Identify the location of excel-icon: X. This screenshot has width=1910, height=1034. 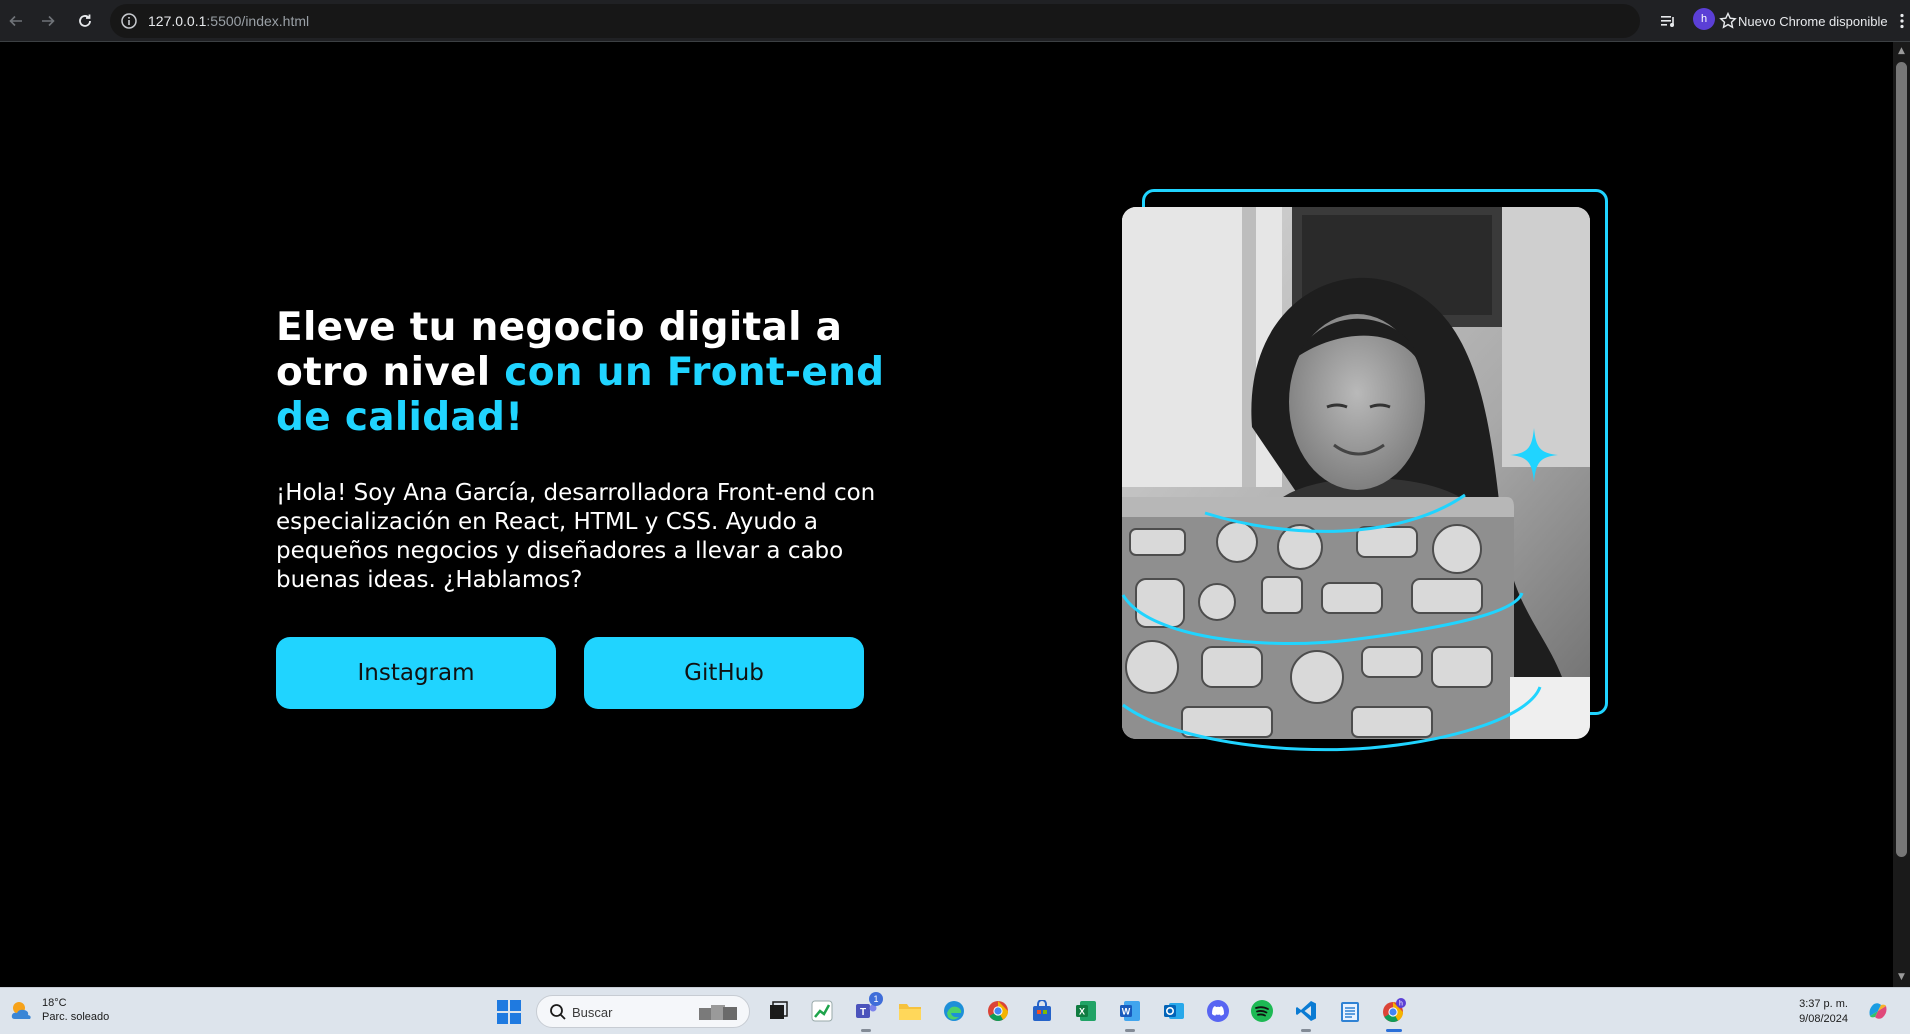
(1086, 1011).